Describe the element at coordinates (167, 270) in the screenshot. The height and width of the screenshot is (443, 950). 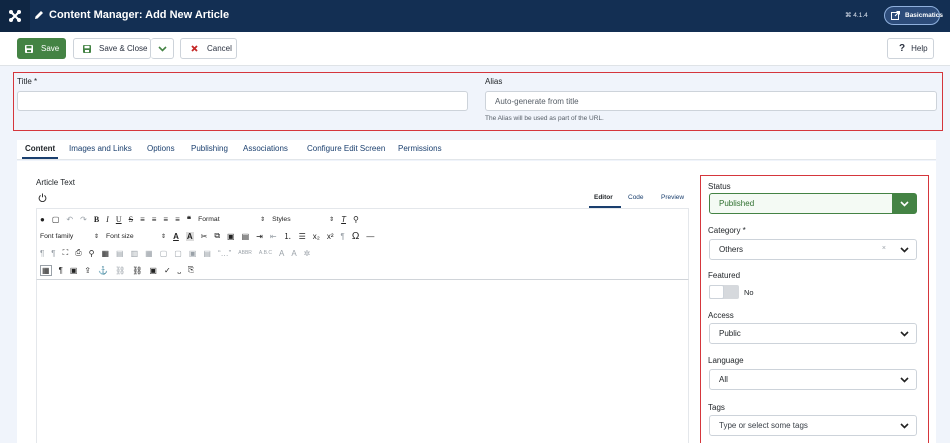
I see `spellcheck-icon: ✓` at that location.